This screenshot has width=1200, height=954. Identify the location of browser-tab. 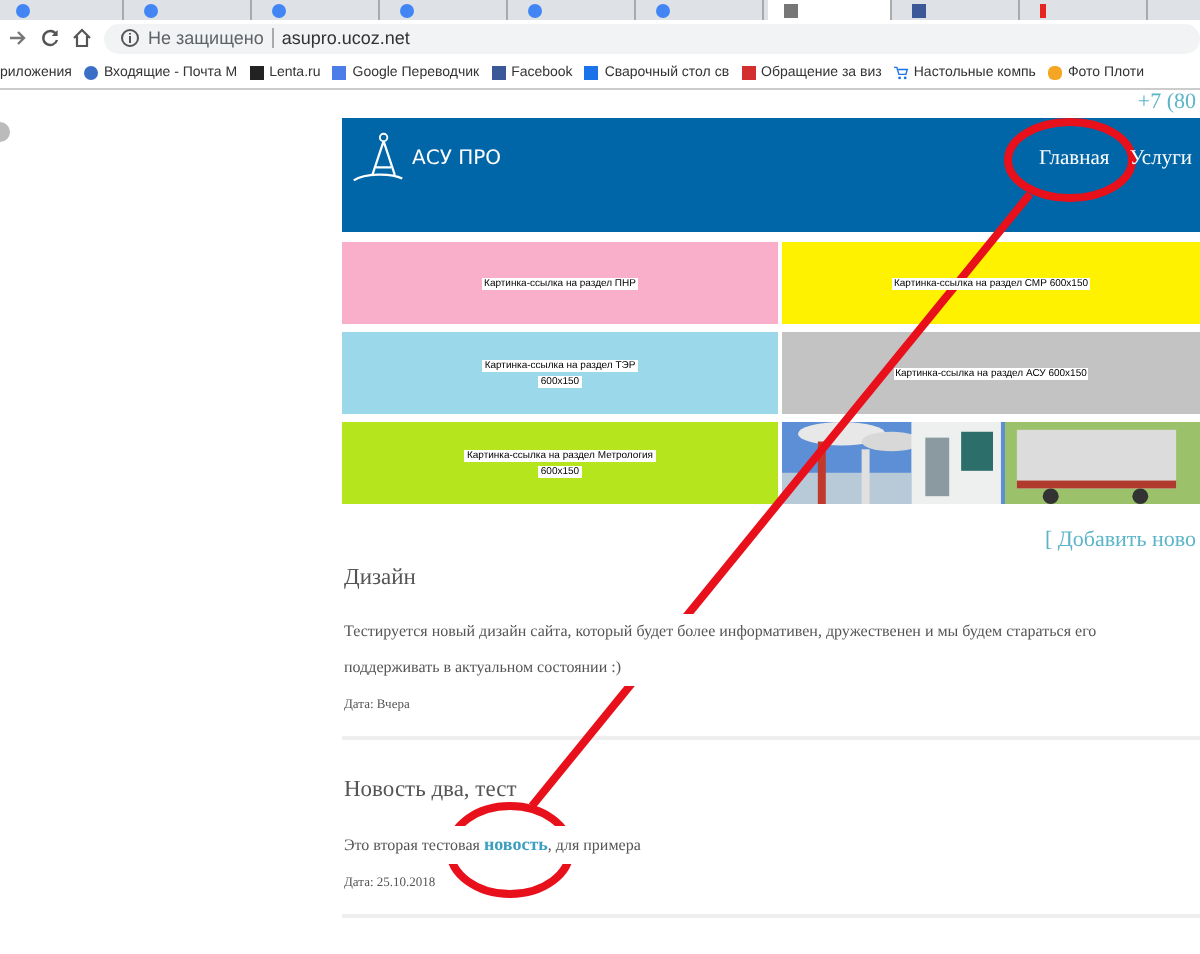
(830, 10).